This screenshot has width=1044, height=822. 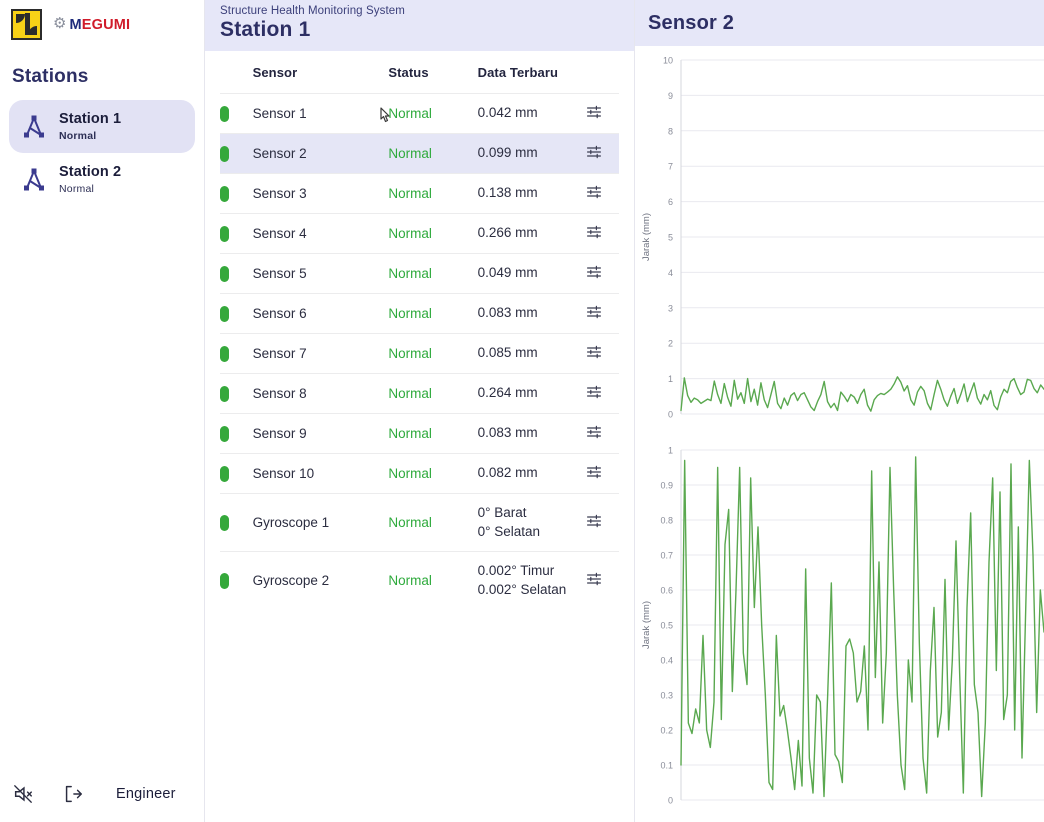 What do you see at coordinates (50, 76) in the screenshot?
I see `sidebar-heading: Stations` at bounding box center [50, 76].